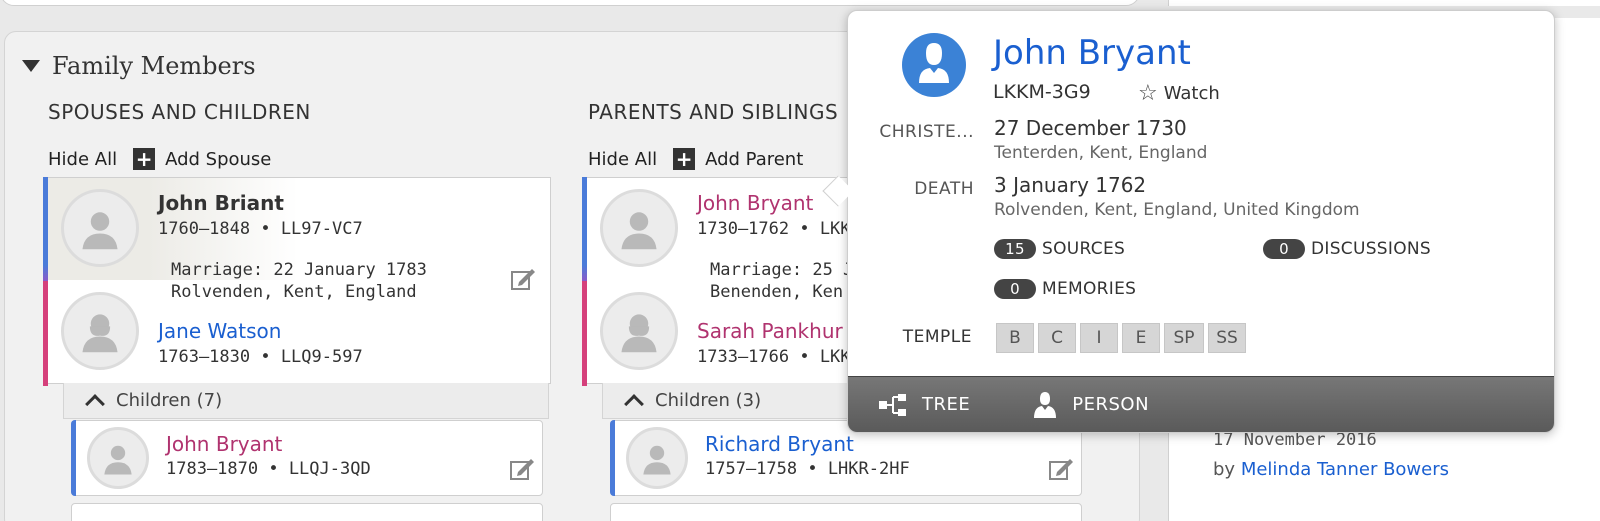 Image resolution: width=1600 pixels, height=521 pixels. Describe the element at coordinates (1141, 338) in the screenshot. I see `ordinance-e: E` at that location.